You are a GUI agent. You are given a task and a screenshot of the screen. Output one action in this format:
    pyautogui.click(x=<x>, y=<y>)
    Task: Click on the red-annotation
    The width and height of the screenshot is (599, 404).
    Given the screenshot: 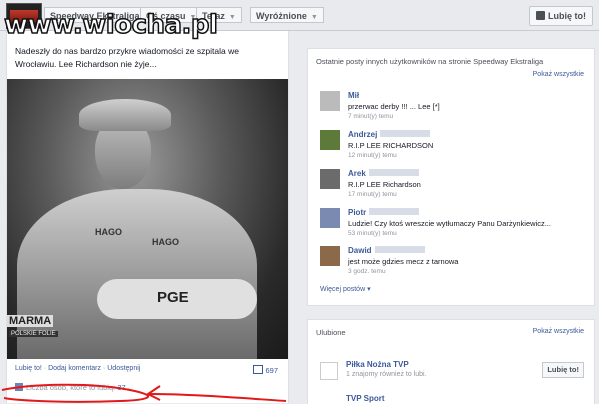 What is the action you would take?
    pyautogui.click(x=144, y=393)
    